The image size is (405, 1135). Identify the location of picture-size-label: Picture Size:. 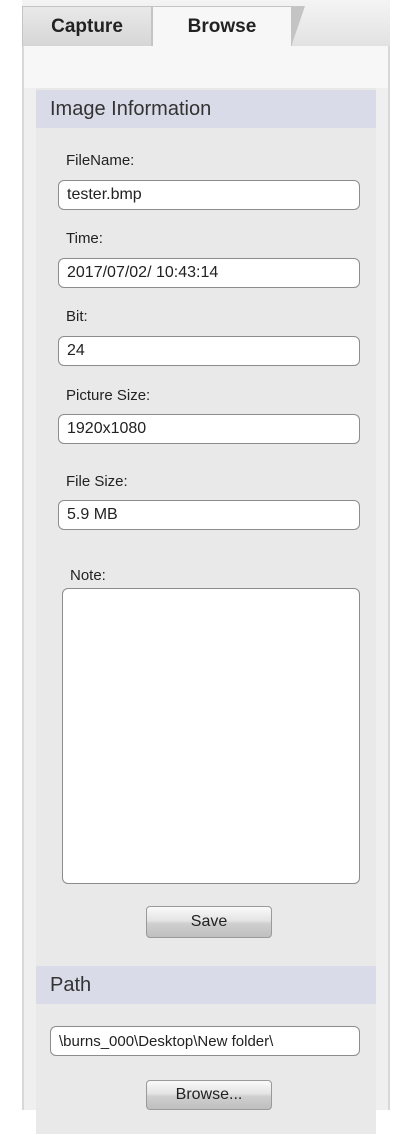
(108, 395).